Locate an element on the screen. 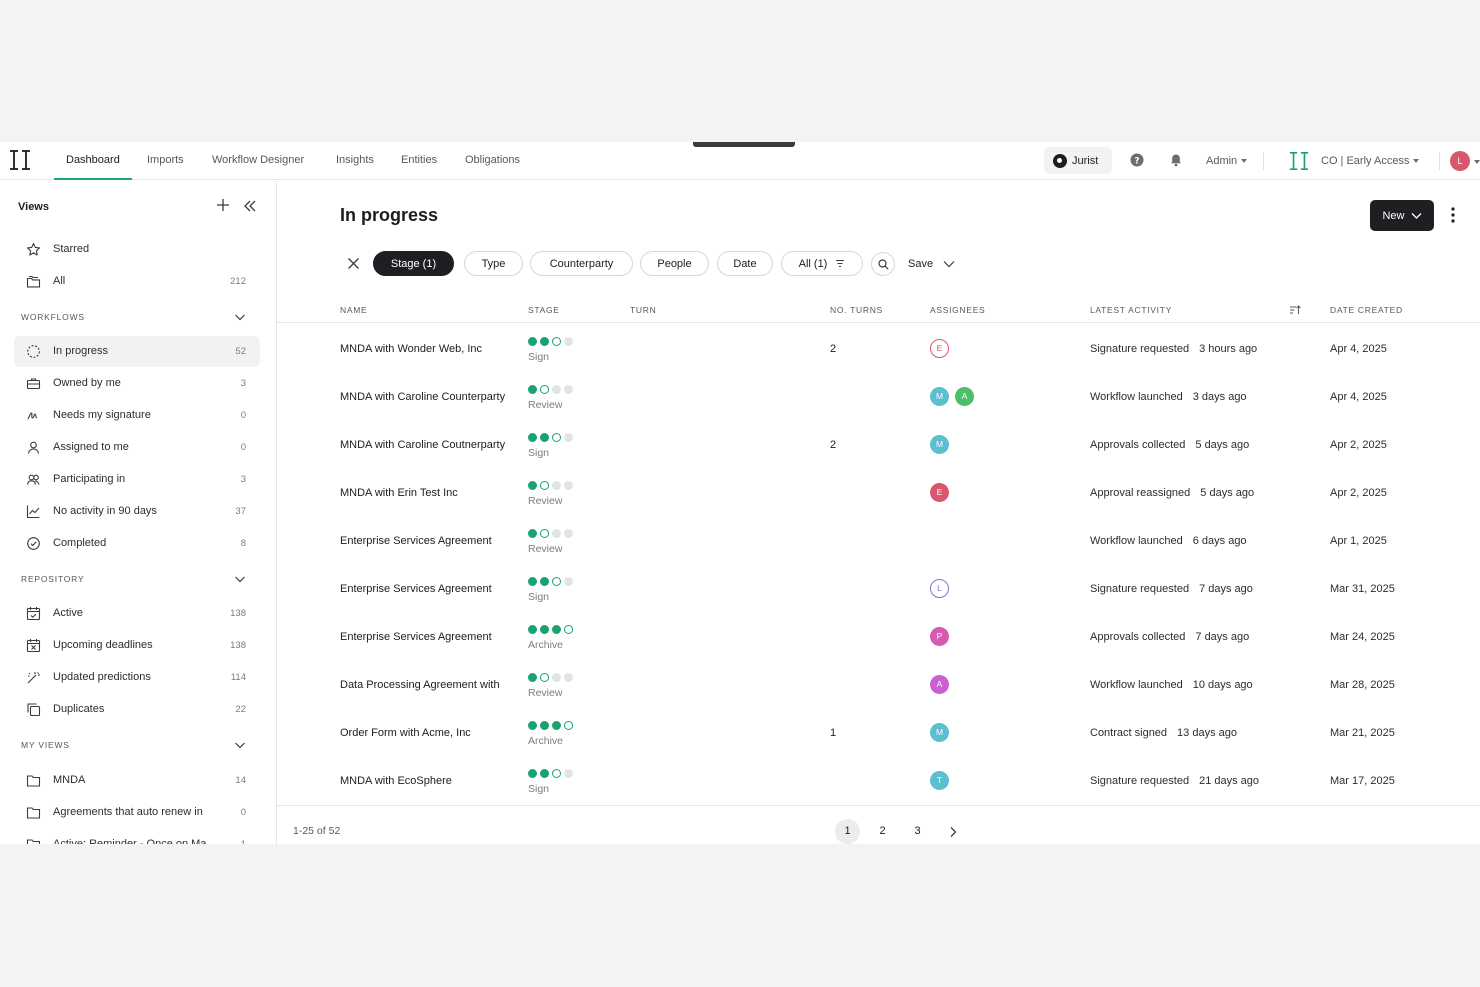 Image resolution: width=1480 pixels, height=987 pixels. row-name: MNDA with Caroline Coutnerparty is located at coordinates (422, 445).